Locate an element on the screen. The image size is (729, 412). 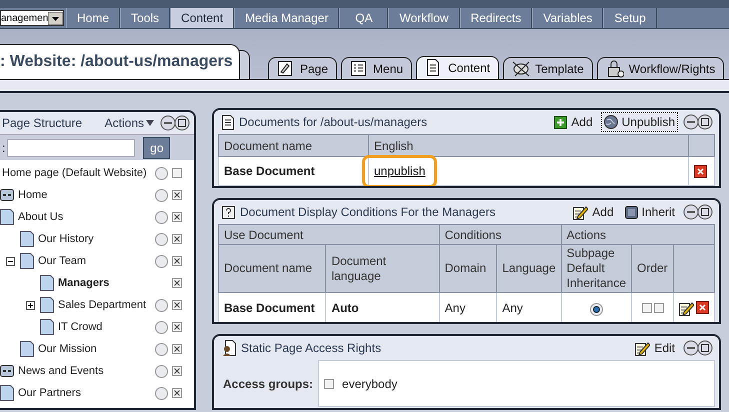
tab: Workflow/Rights is located at coordinates (660, 68).